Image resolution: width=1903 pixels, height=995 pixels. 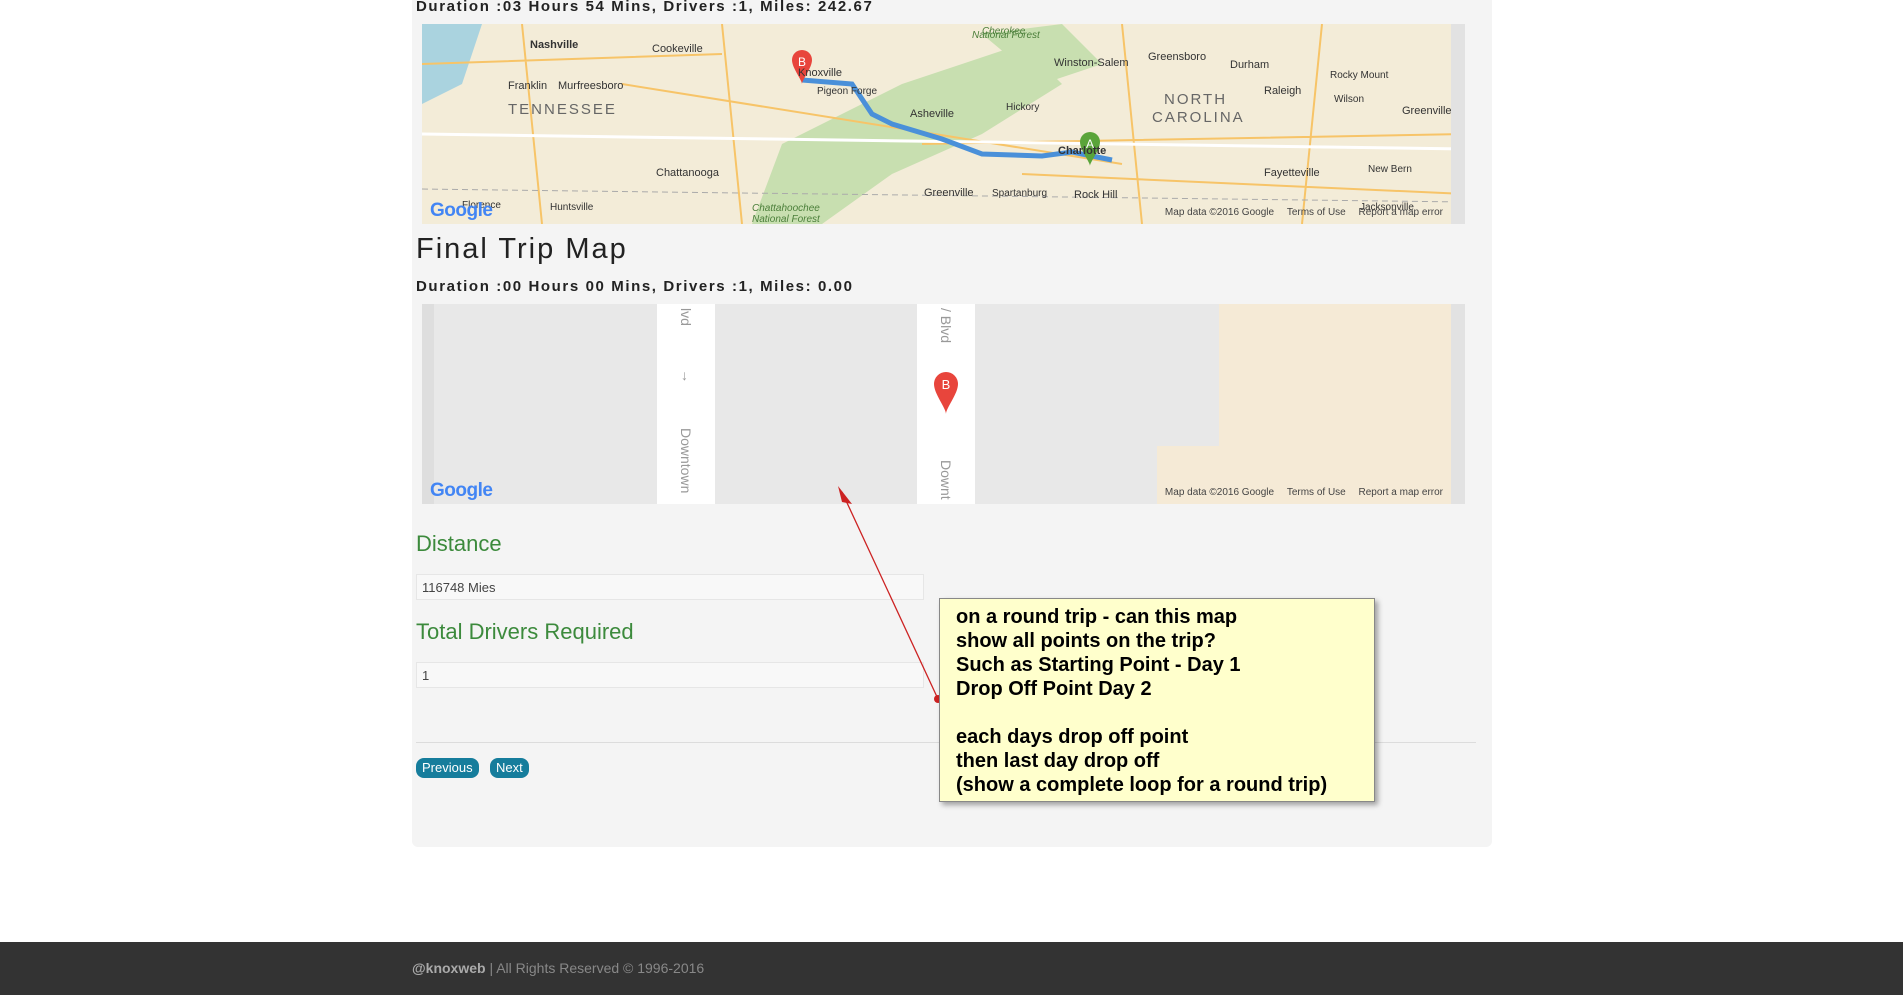 What do you see at coordinates (449, 968) in the screenshot?
I see `brand-link: @knoxweb` at bounding box center [449, 968].